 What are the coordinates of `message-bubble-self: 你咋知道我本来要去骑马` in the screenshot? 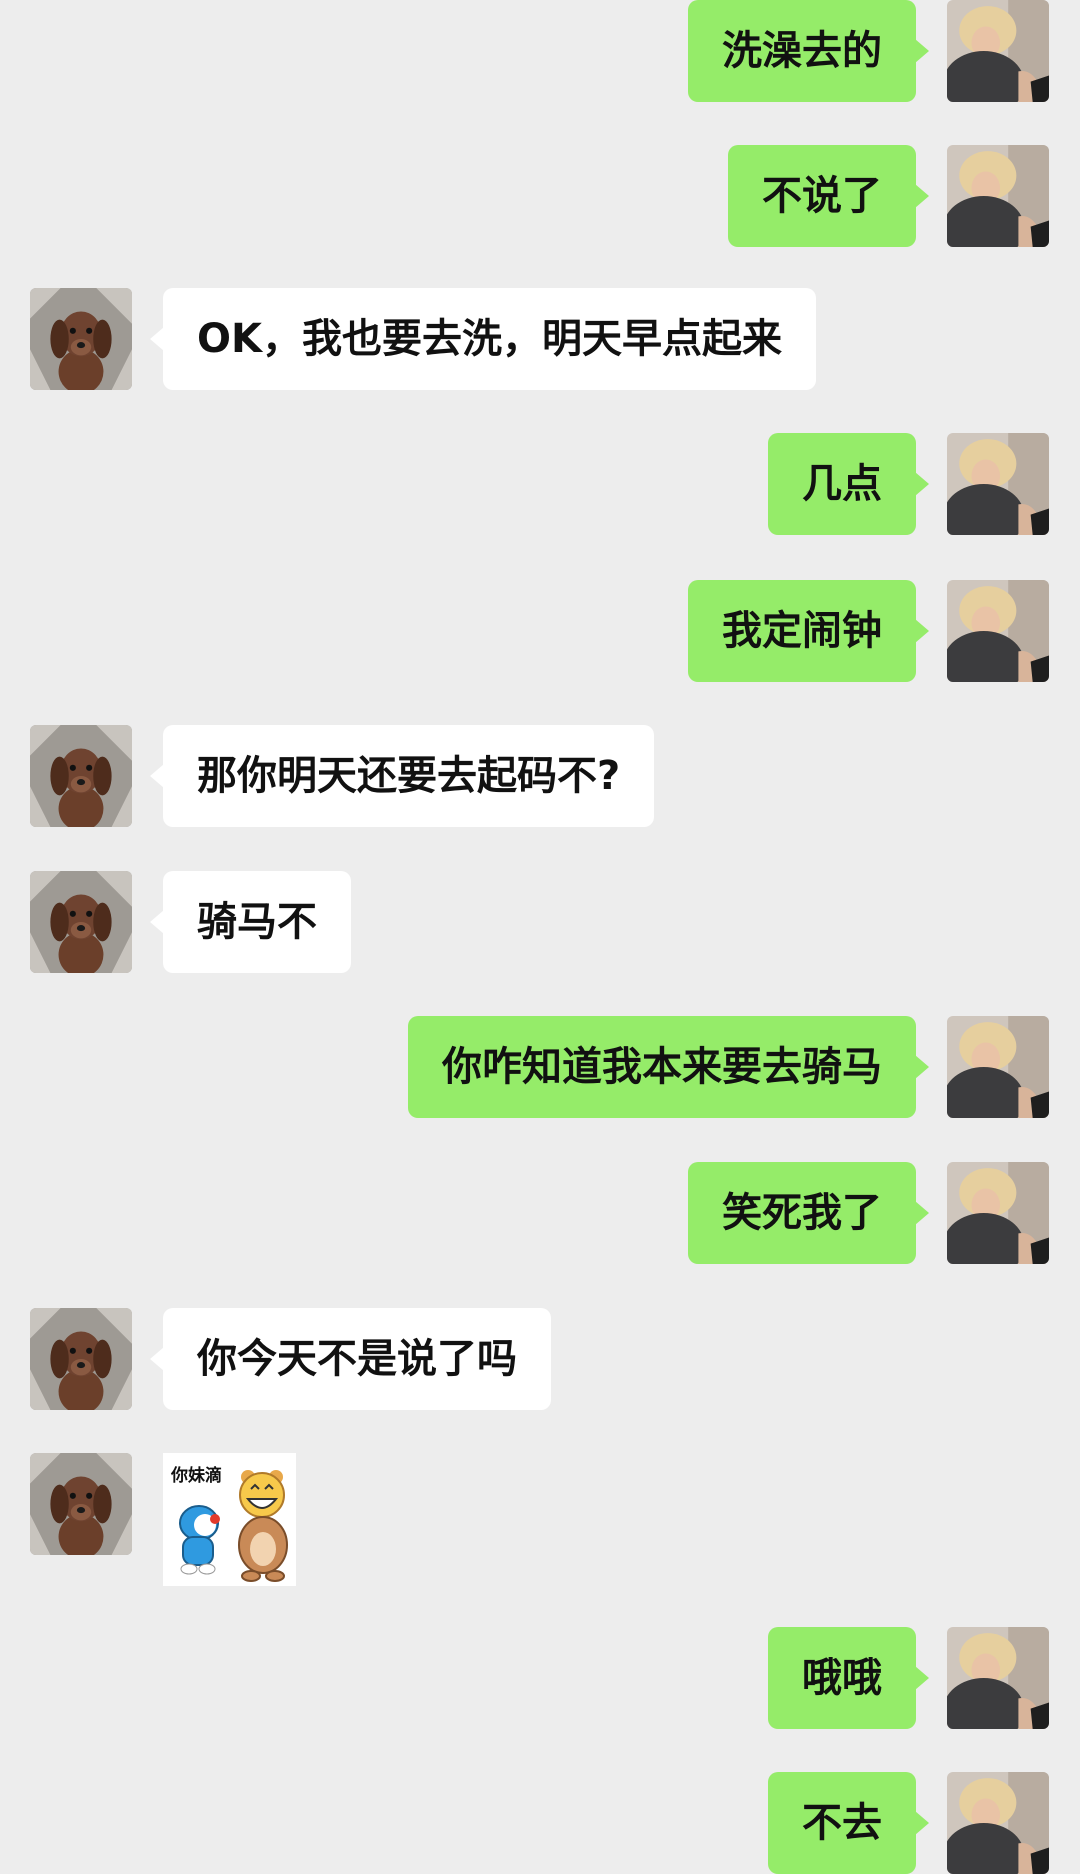 It's located at (668, 1067).